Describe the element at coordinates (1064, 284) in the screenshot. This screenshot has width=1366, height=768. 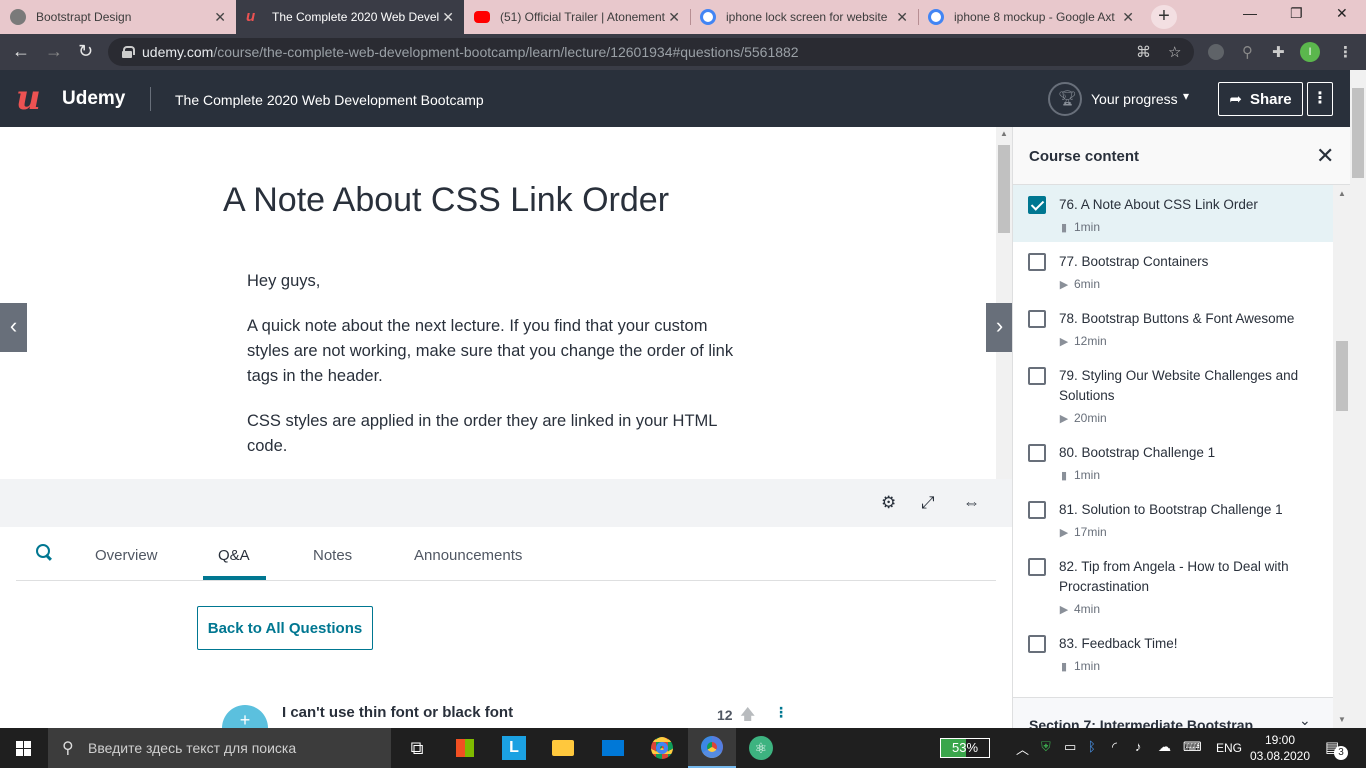
I see `play-icon: ▶` at that location.